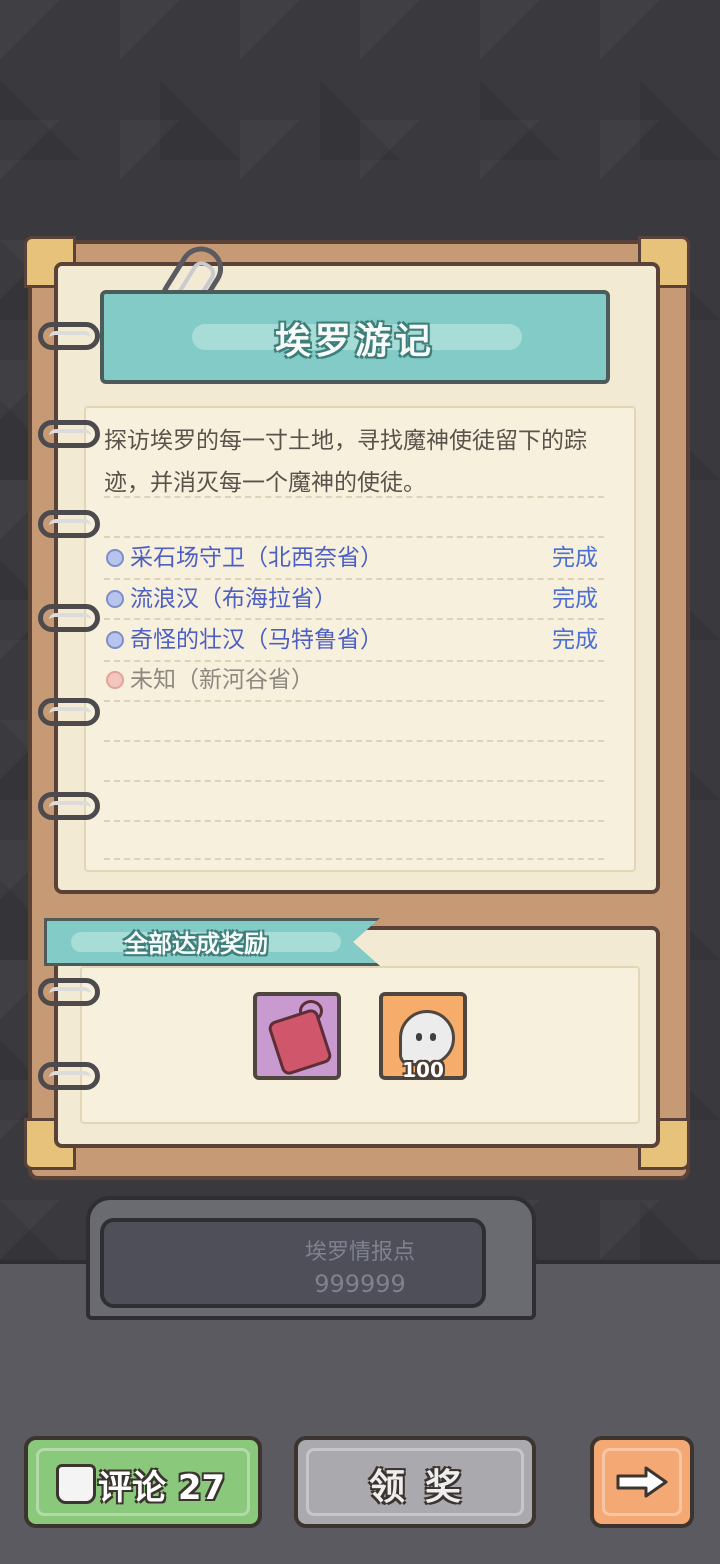  Describe the element at coordinates (162, 1488) in the screenshot. I see `comment-label: 评论 27` at that location.